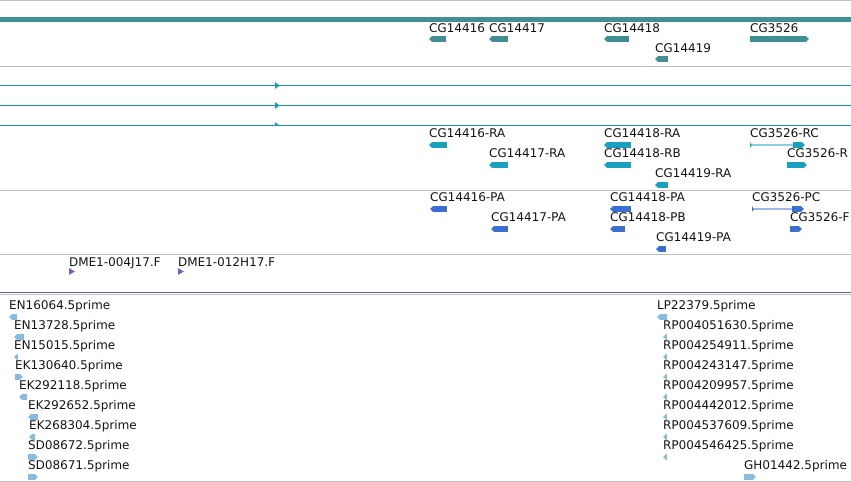 Image resolution: width=851 pixels, height=482 pixels. I want to click on feature-label: CG3526-F, so click(820, 217).